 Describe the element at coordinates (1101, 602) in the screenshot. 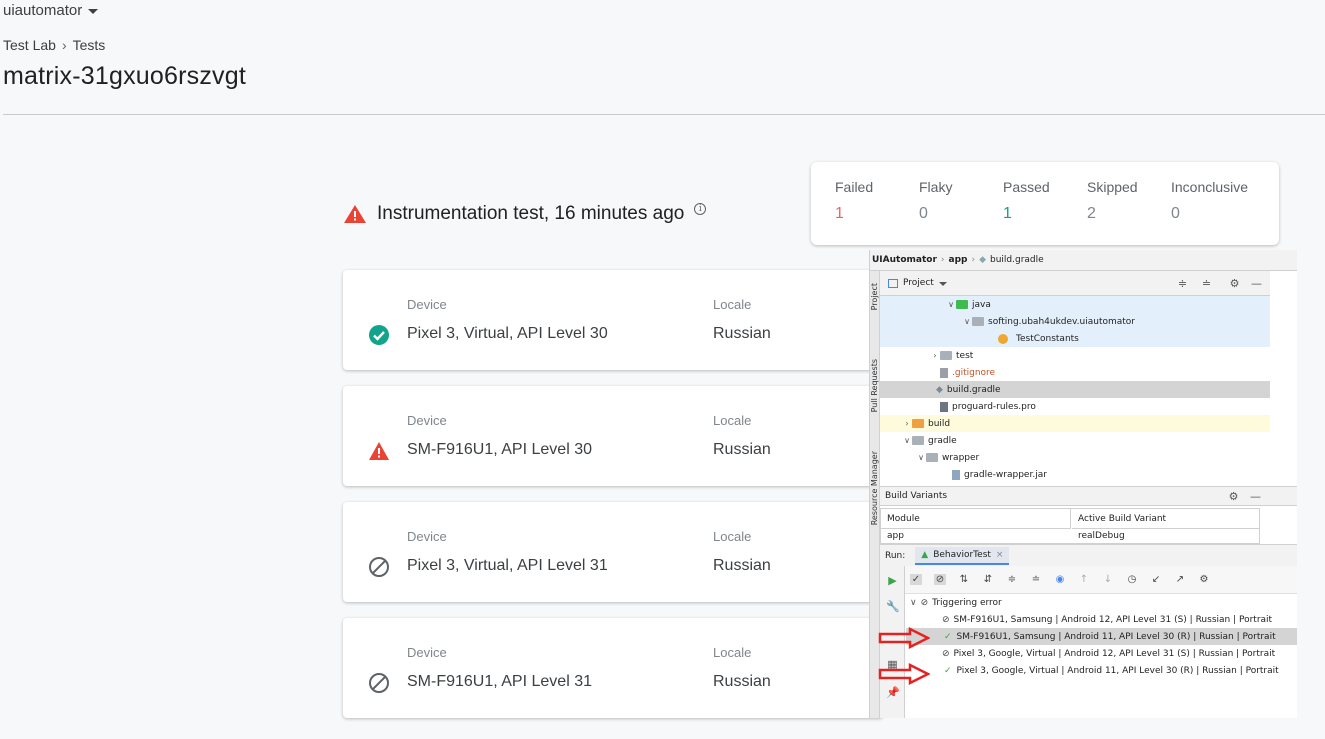

I see `test-result-row: ∨ ⊘ Triggering error` at that location.